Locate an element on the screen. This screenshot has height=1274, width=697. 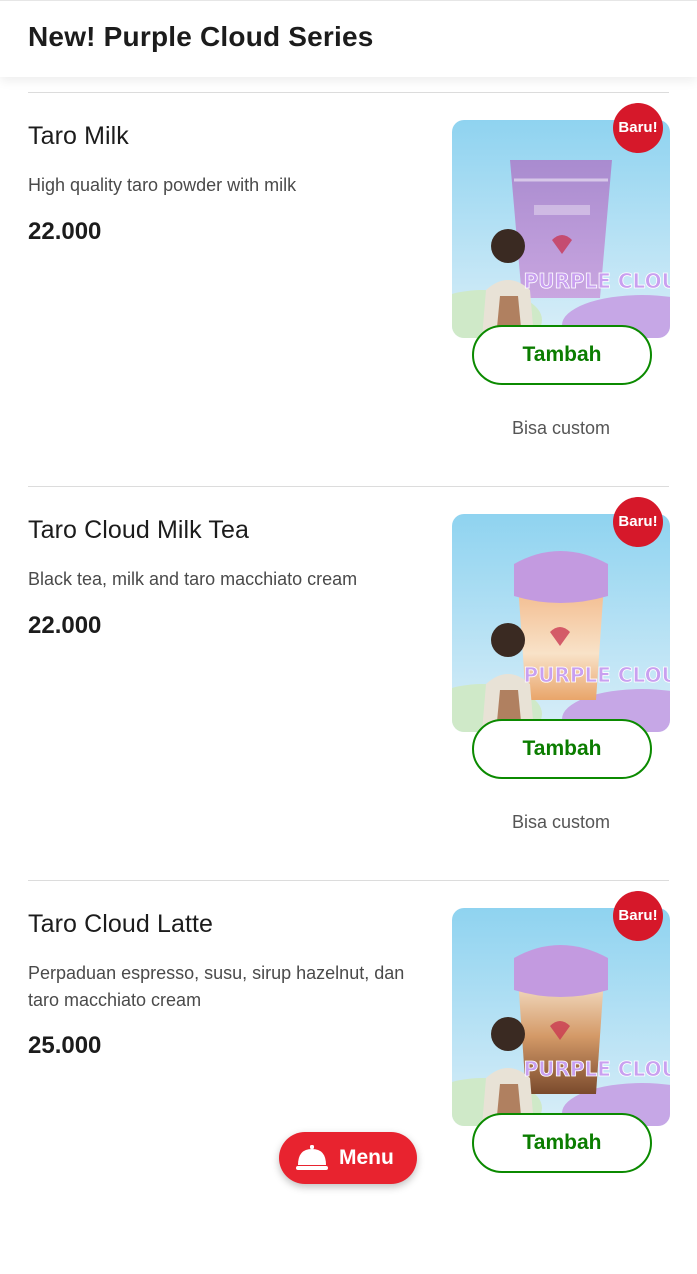
item-name: Taro Milk is located at coordinates (78, 136).